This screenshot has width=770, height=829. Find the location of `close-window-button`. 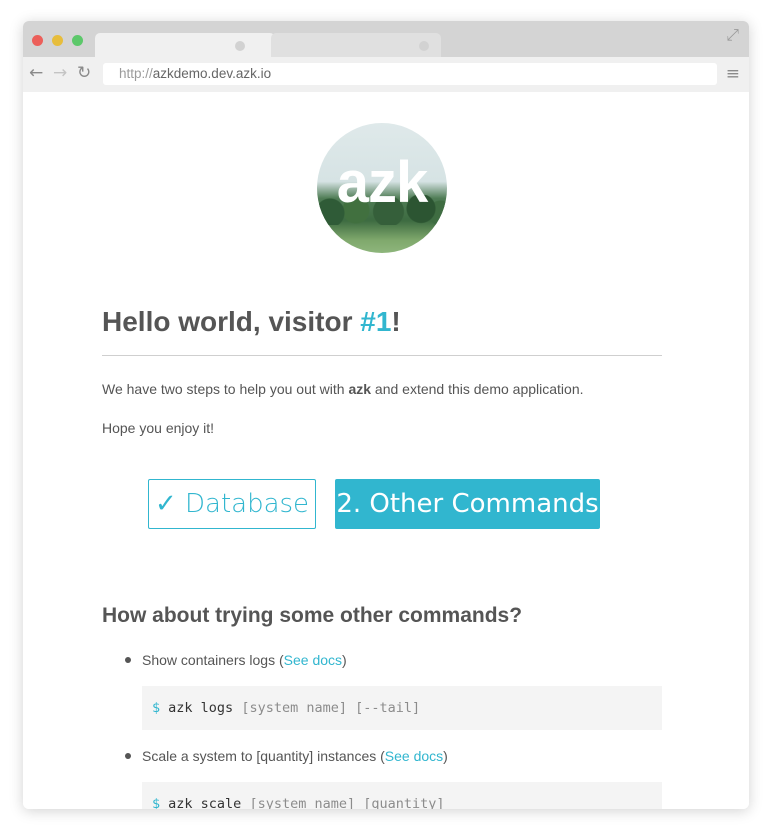

close-window-button is located at coordinates (37, 40).